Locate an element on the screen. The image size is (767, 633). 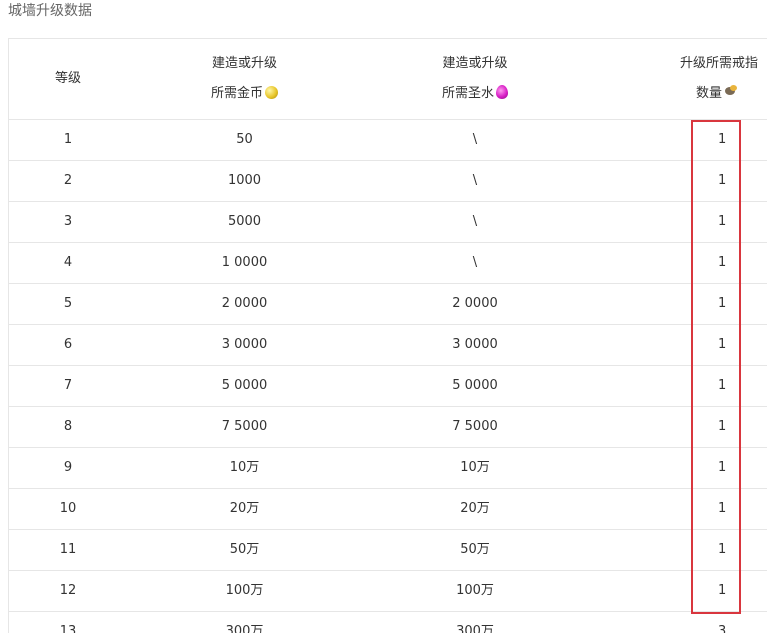
table-row: 13 300万 300万 3 is located at coordinates (388, 622).